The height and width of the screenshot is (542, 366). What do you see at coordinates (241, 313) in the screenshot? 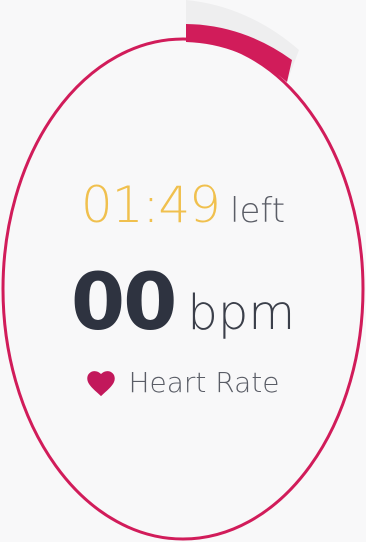
I see `bpm-unit: bpm` at bounding box center [241, 313].